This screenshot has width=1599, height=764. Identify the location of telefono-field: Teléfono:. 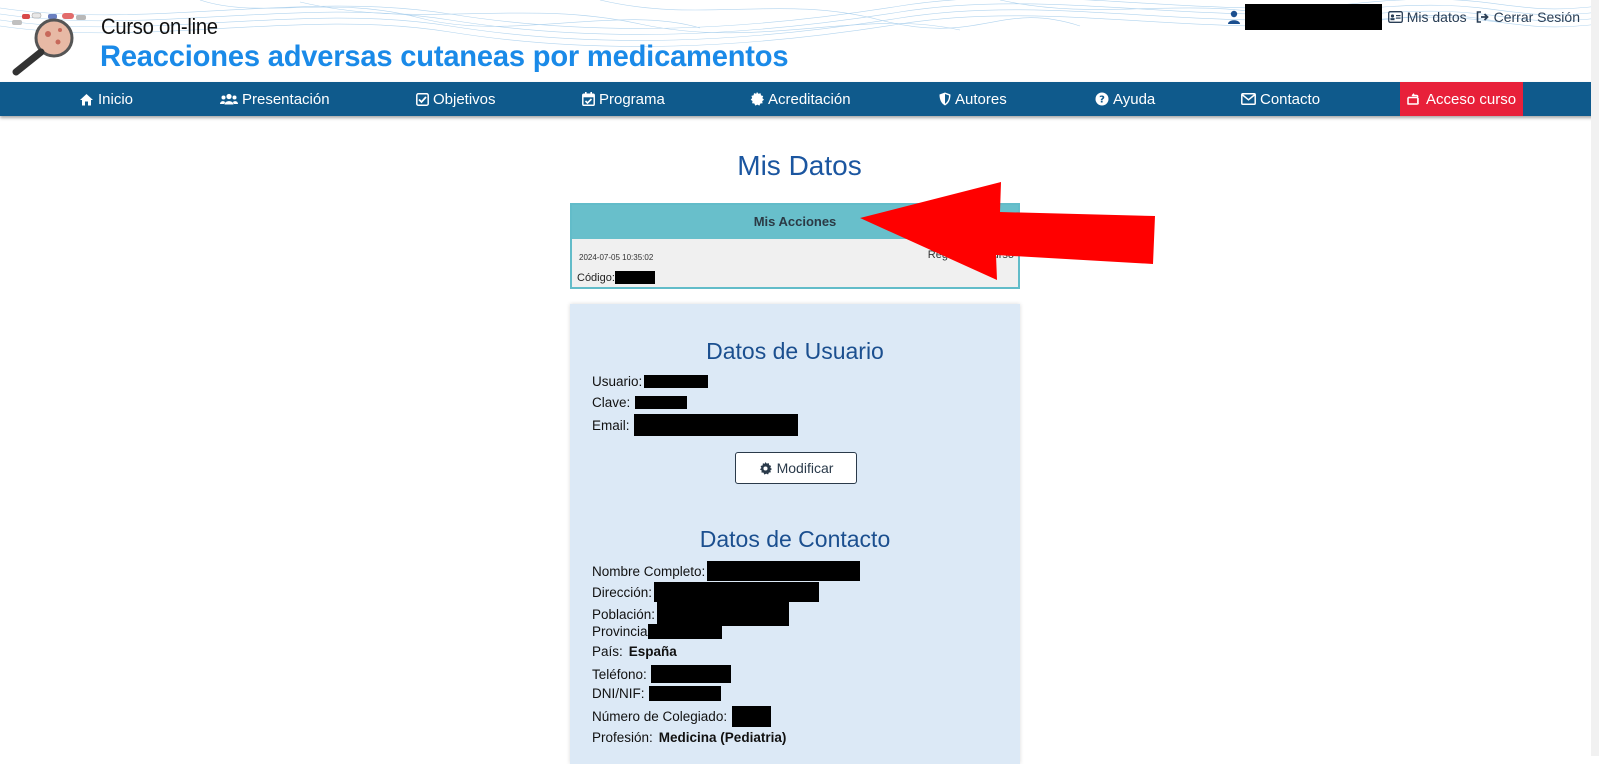
(661, 674).